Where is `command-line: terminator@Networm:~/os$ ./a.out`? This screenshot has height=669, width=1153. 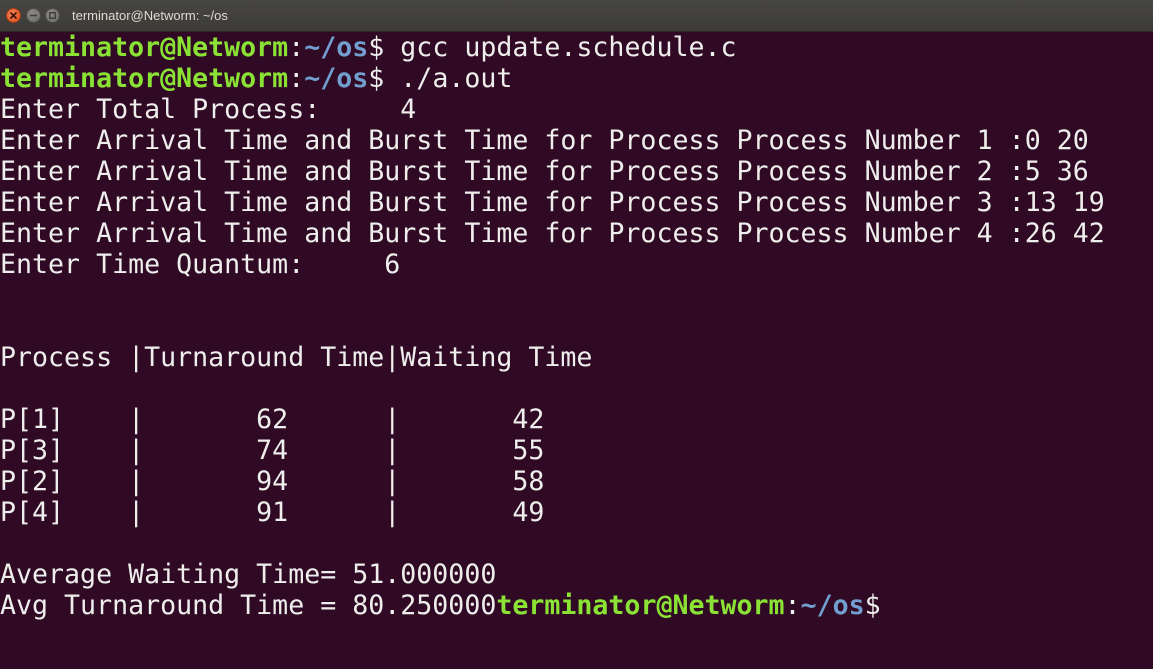
command-line: terminator@Networm:~/os$ ./a.out is located at coordinates (576, 78).